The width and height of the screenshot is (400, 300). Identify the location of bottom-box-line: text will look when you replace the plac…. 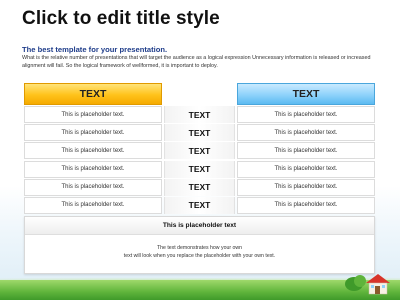
(199, 255).